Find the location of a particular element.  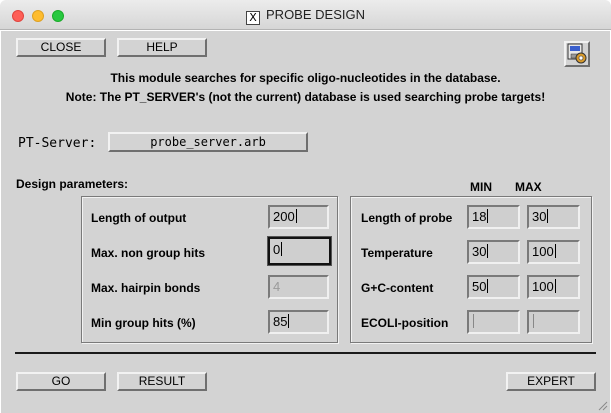

ecoli-position-min-field is located at coordinates (493, 322).